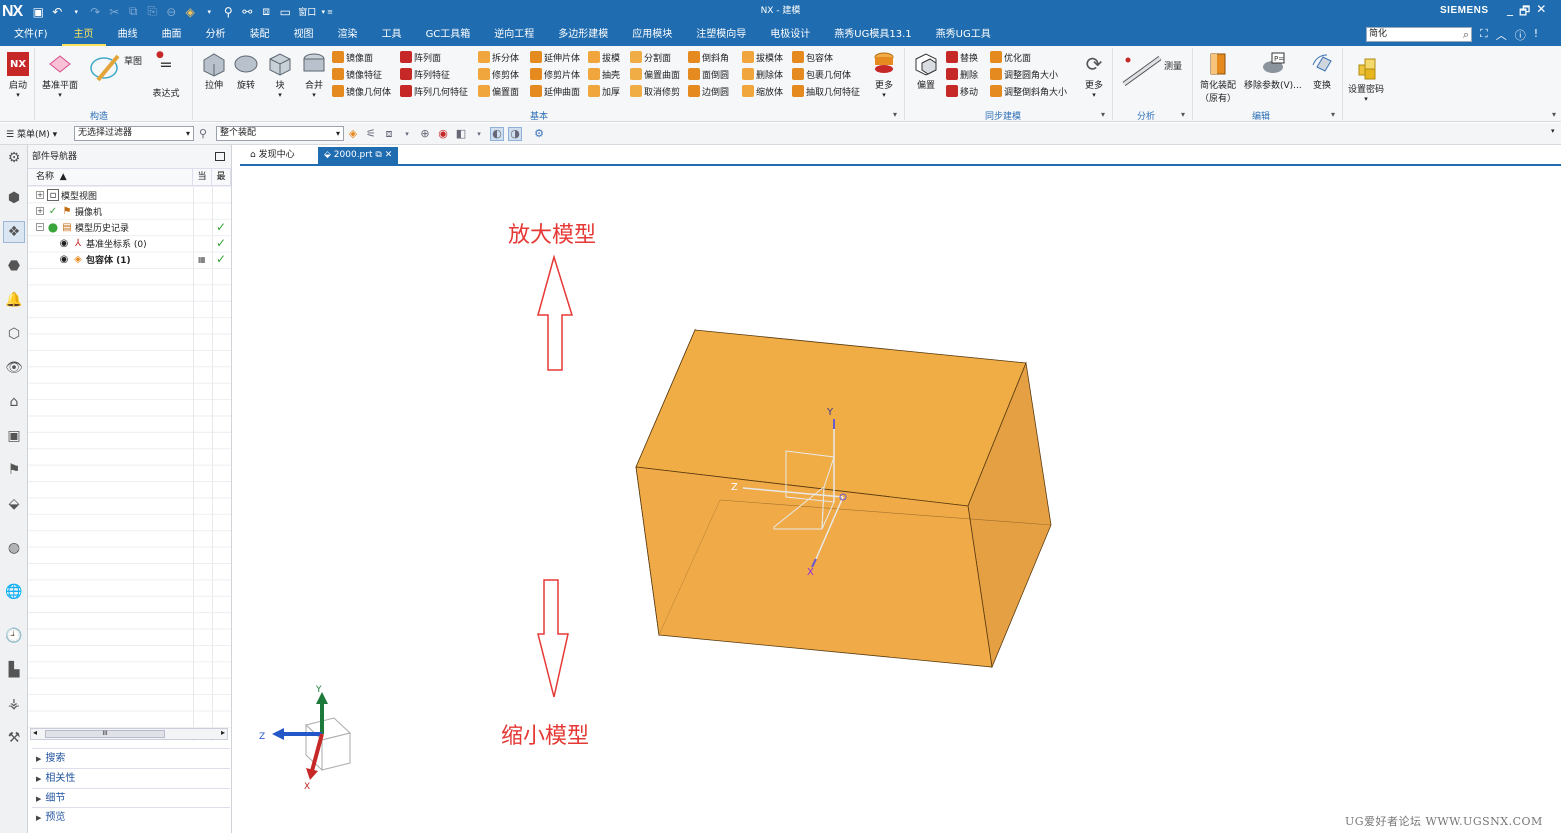 This screenshot has height=833, width=1561. What do you see at coordinates (1151, 70) in the screenshot?
I see `measure-button: 测量` at bounding box center [1151, 70].